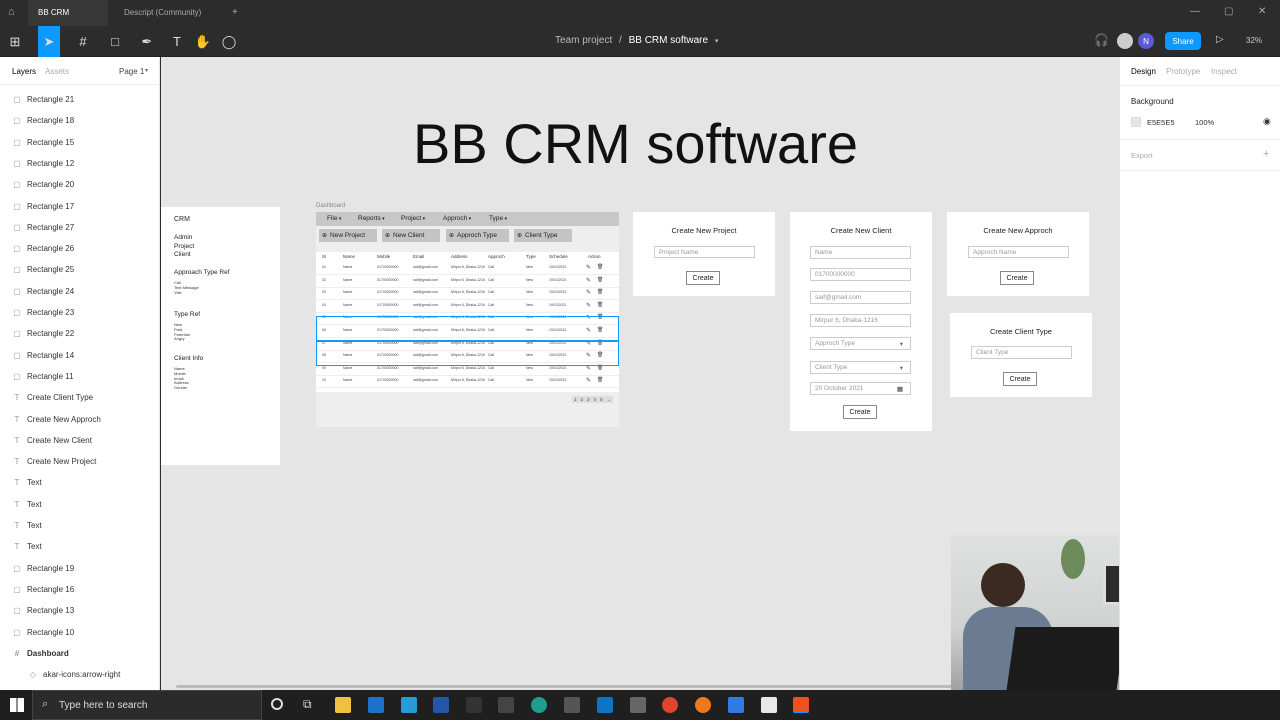 This screenshot has width=1280, height=720. What do you see at coordinates (1183, 71) in the screenshot?
I see `tab-prototype: Prototype` at bounding box center [1183, 71].